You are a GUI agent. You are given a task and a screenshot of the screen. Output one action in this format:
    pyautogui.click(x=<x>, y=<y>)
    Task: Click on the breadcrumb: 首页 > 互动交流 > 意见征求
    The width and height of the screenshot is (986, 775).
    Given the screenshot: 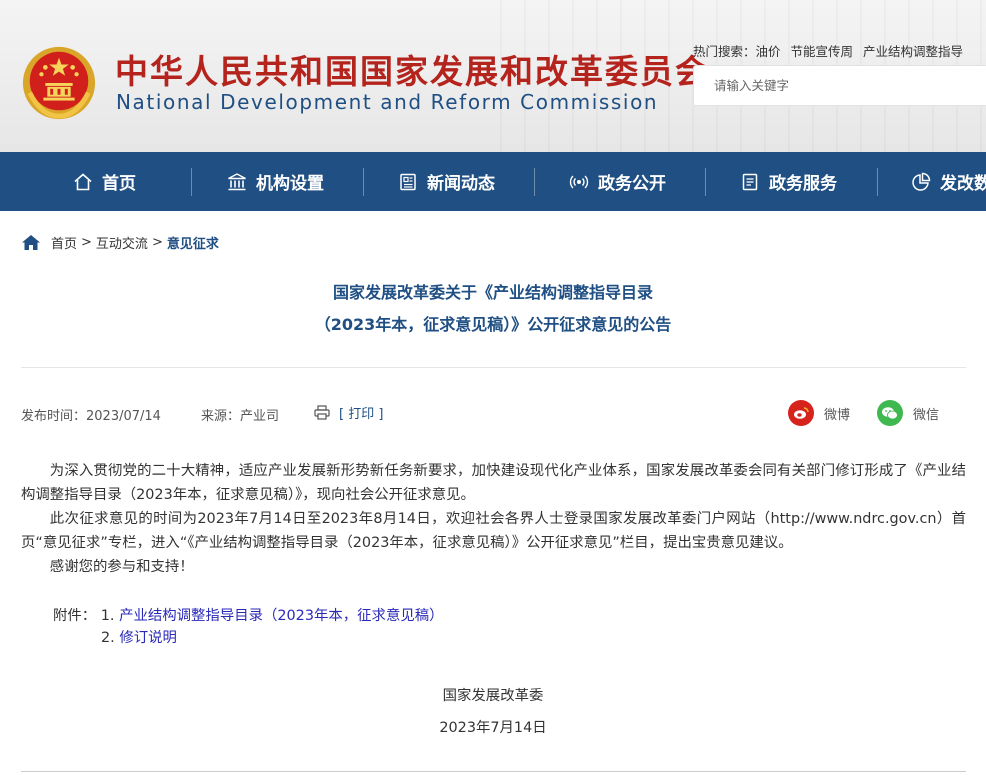 What is the action you would take?
    pyautogui.click(x=120, y=242)
    